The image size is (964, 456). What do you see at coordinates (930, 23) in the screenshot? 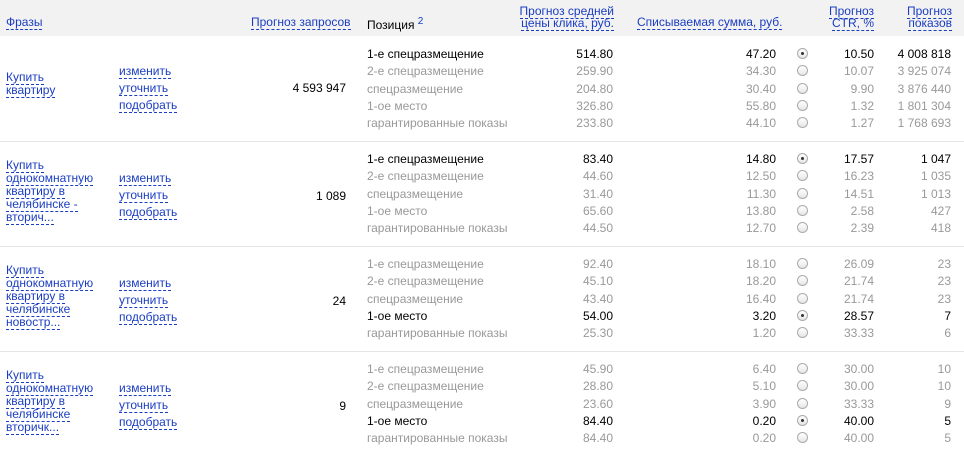
I see `column-shows-line2: показов` at bounding box center [930, 23].